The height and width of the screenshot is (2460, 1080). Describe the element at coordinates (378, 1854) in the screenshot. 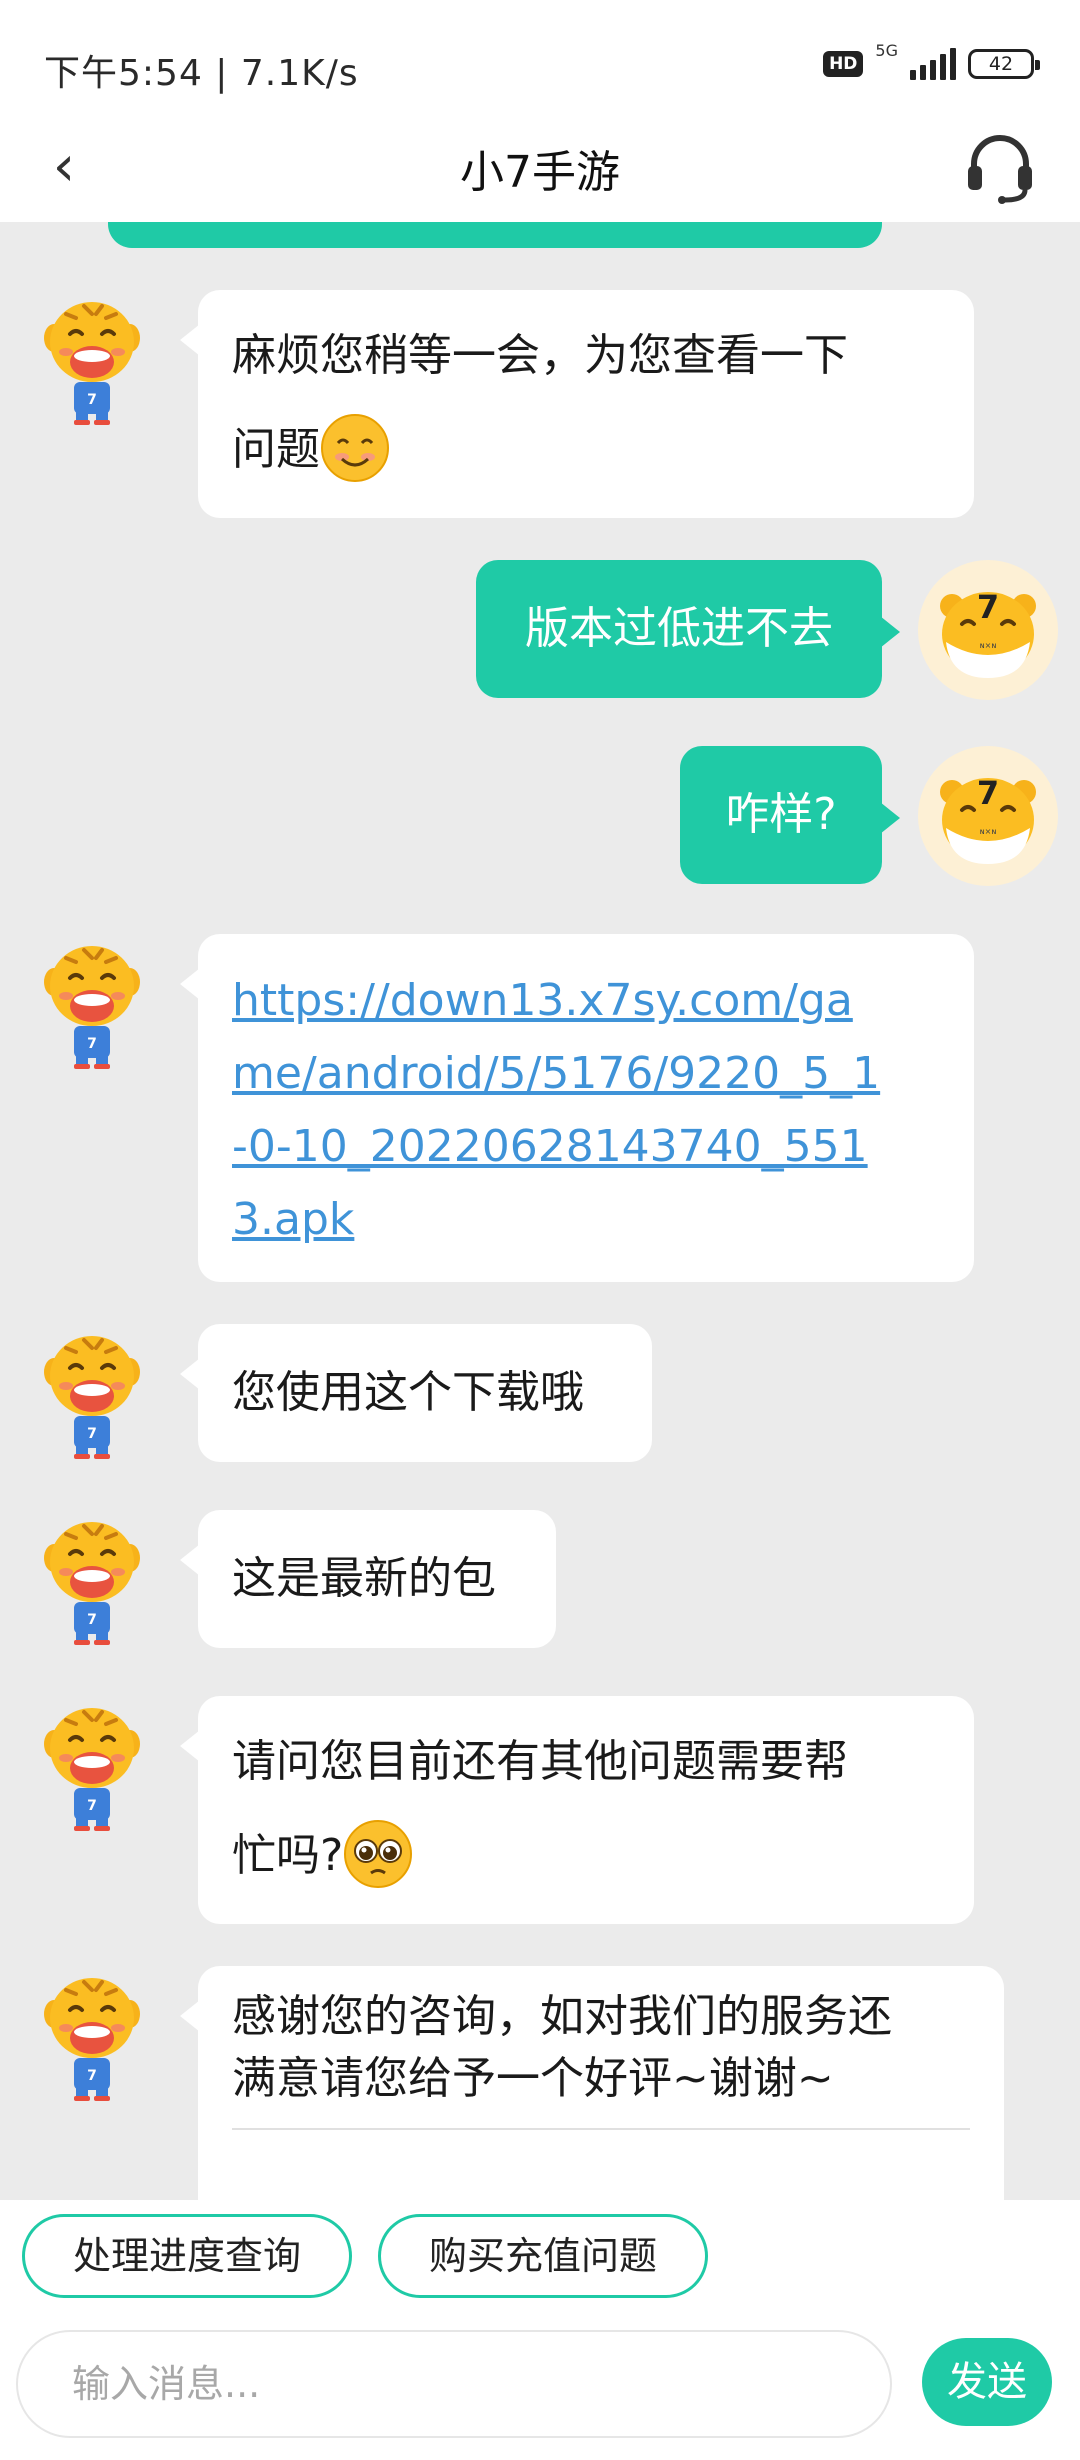

I see `pleading-emoji-icon` at that location.